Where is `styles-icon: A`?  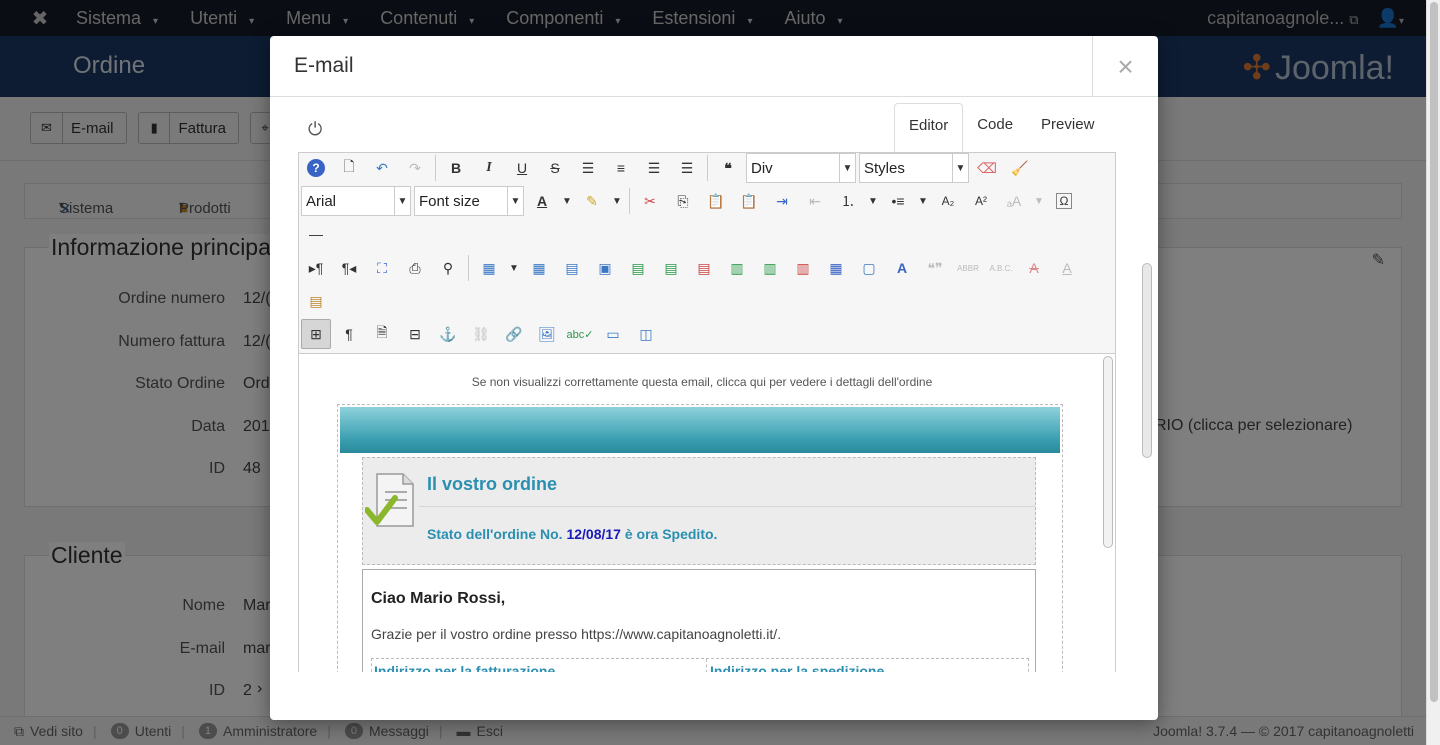 styles-icon: A is located at coordinates (902, 268).